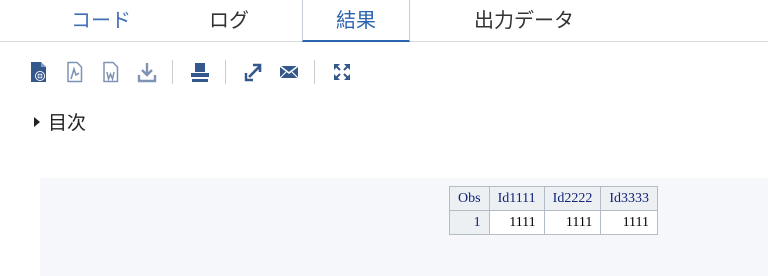 The image size is (768, 276). What do you see at coordinates (629, 222) in the screenshot?
I see `cell-id3333: 1111` at bounding box center [629, 222].